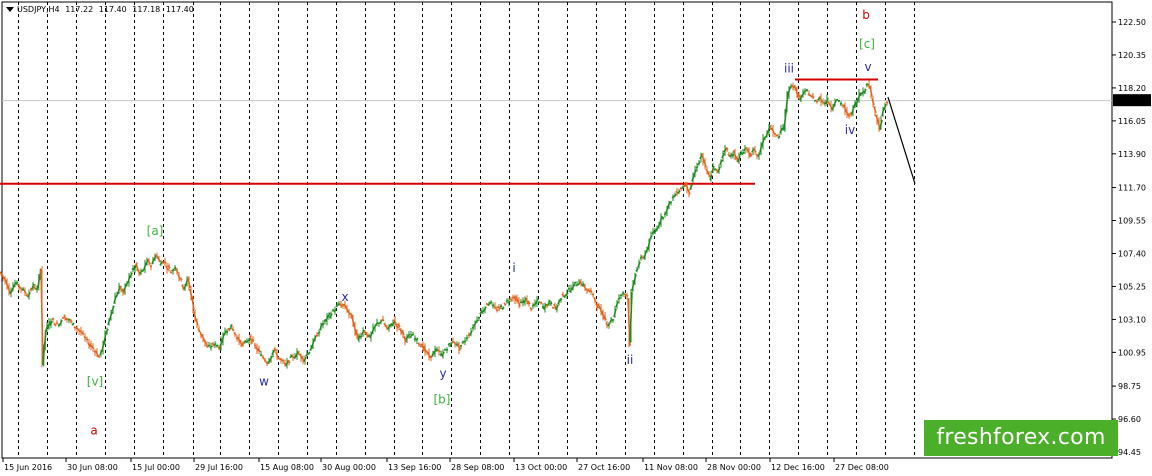  I want to click on wave-label-7: i, so click(513, 268).